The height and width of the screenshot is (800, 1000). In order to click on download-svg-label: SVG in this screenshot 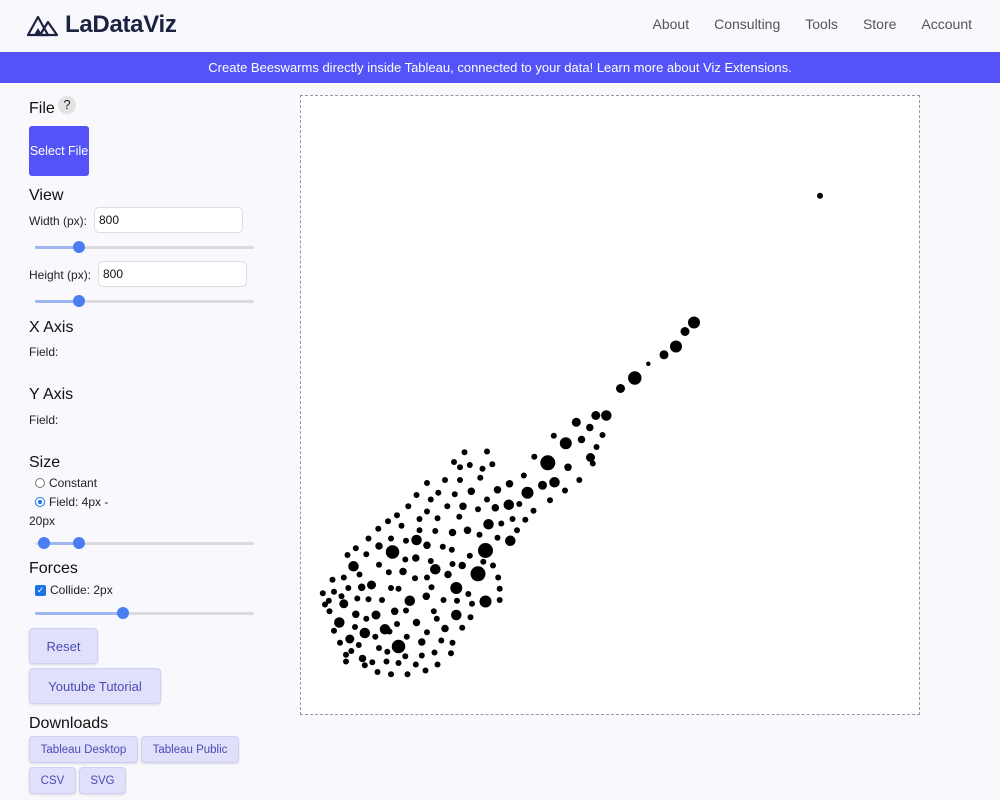, I will do `click(102, 780)`.